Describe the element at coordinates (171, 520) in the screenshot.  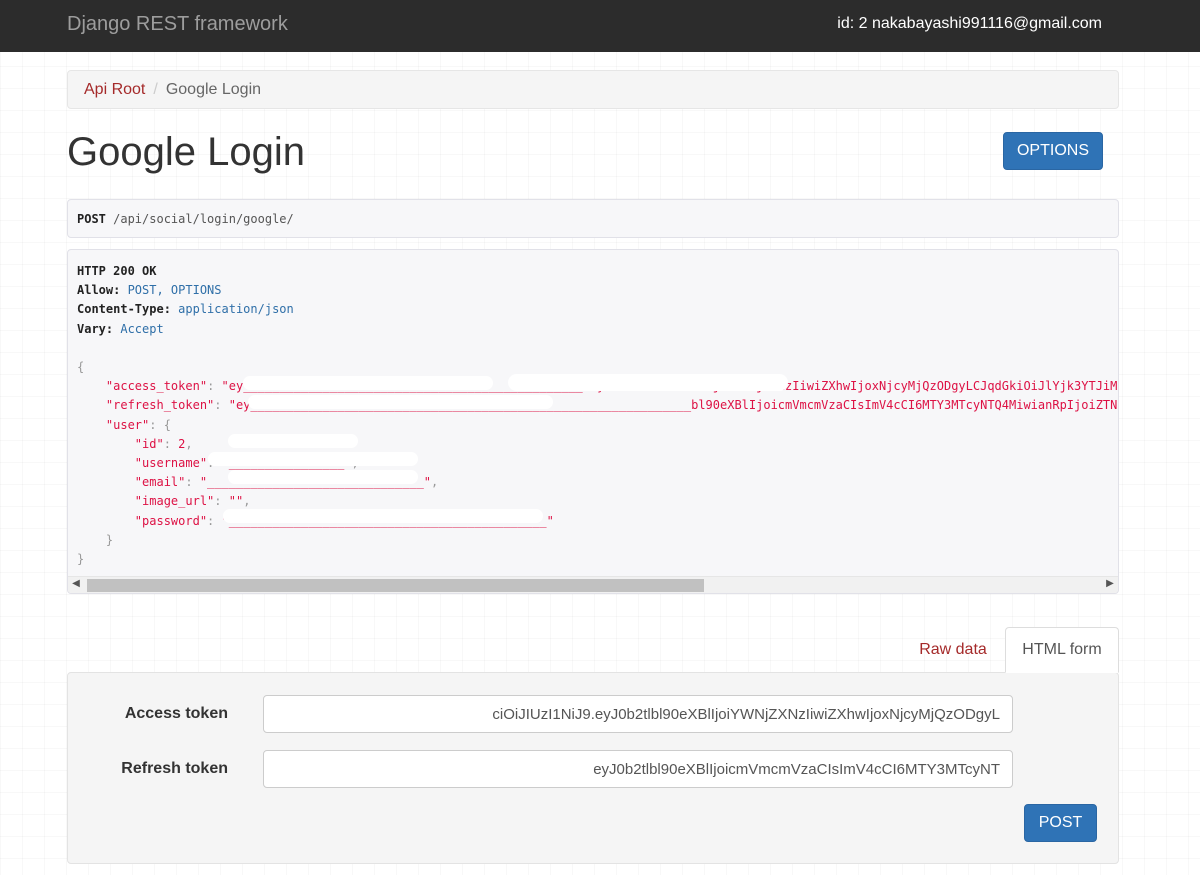
I see `json-password-key: "password"` at that location.